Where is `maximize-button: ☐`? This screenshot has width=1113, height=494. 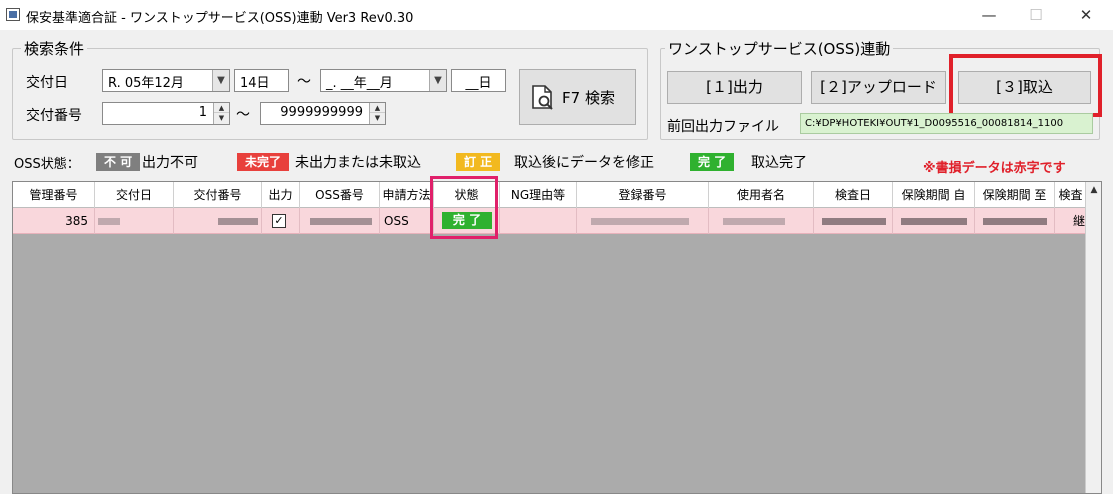 maximize-button: ☐ is located at coordinates (1036, 15).